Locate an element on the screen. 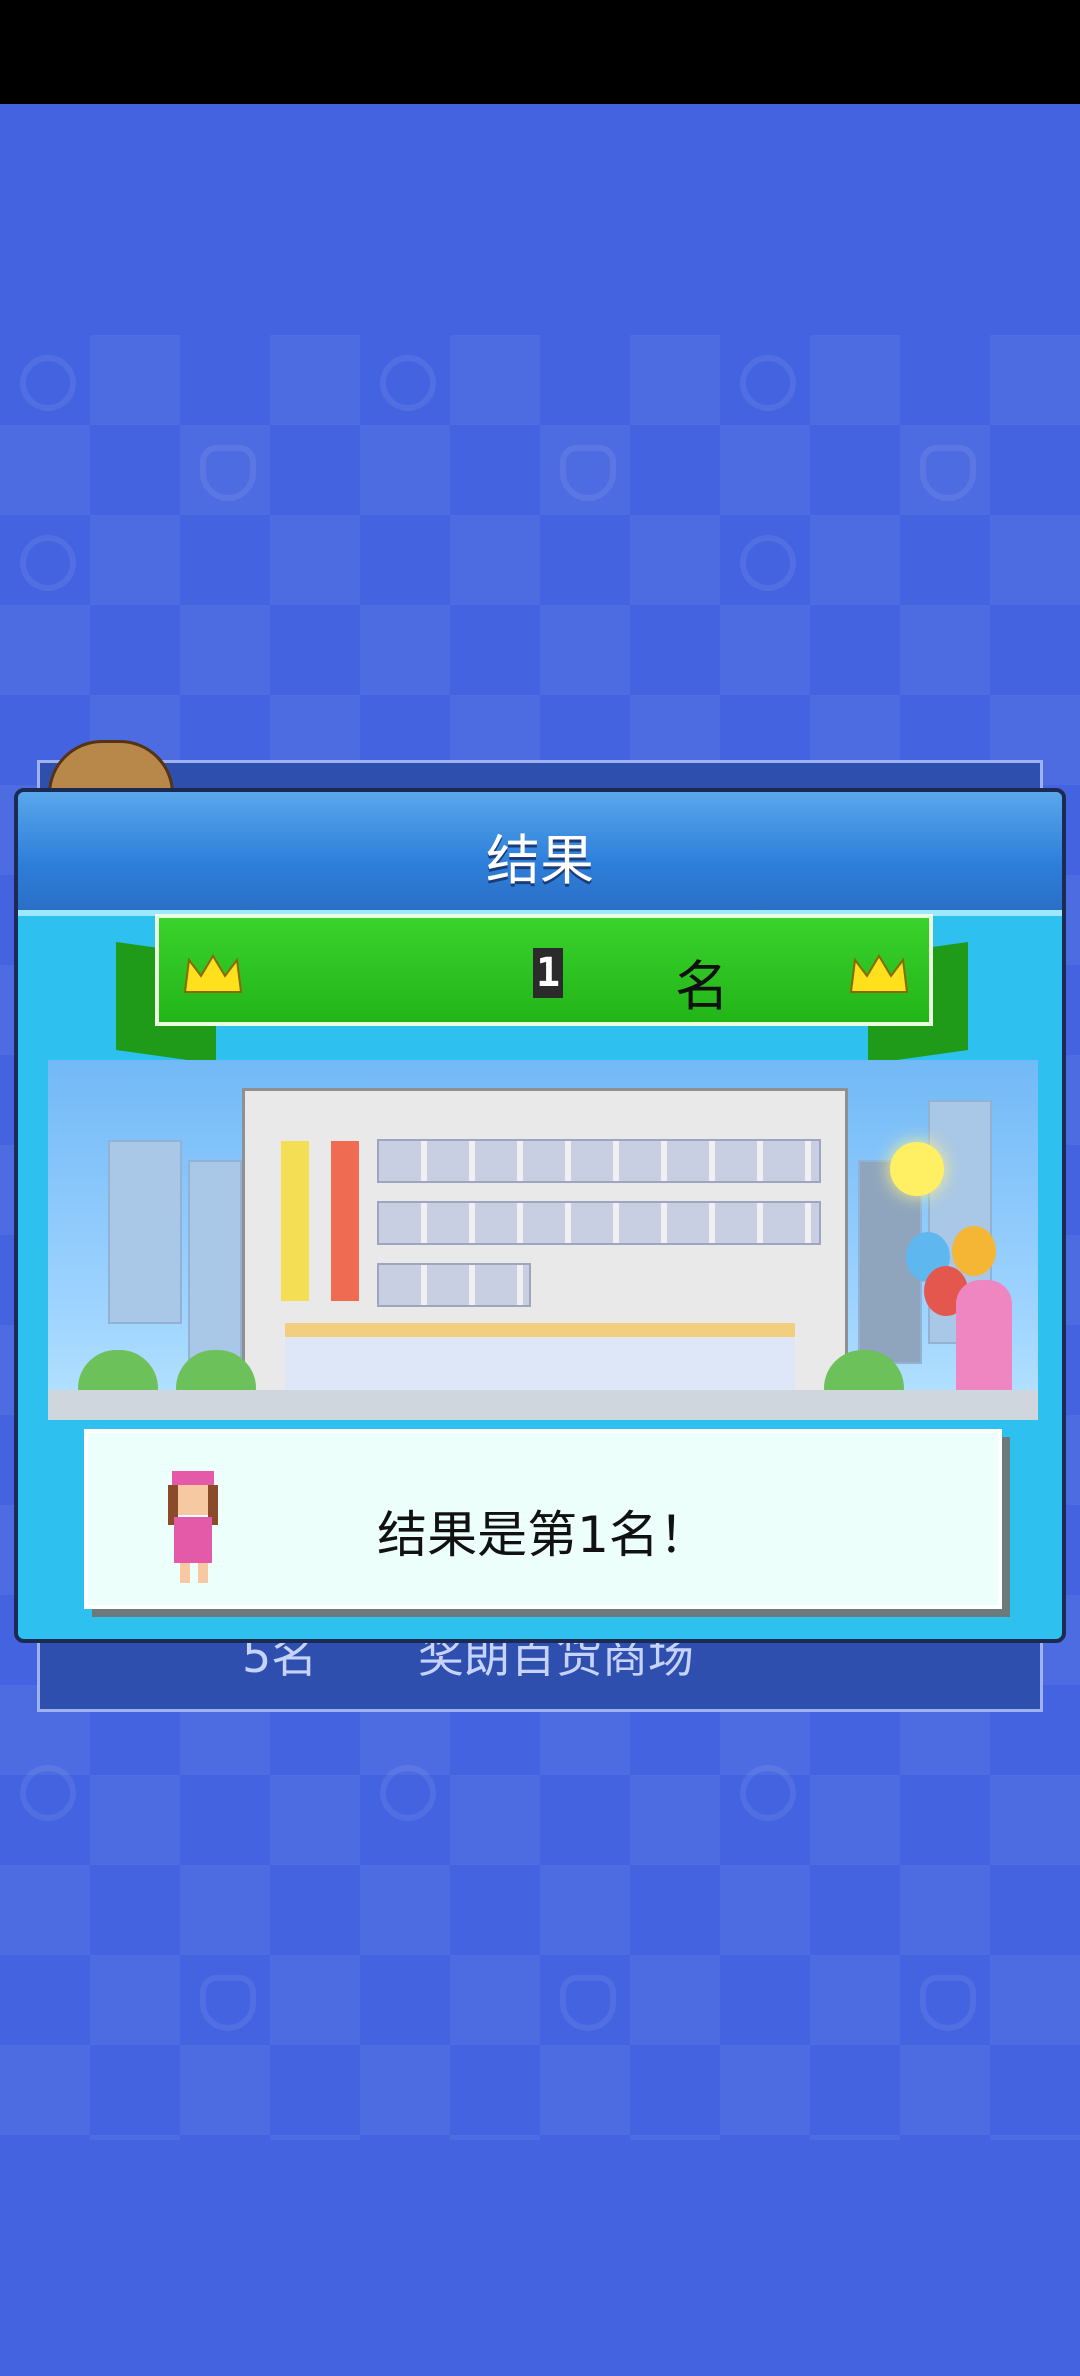 The width and height of the screenshot is (1080, 2376). status-bar is located at coordinates (540, 52).